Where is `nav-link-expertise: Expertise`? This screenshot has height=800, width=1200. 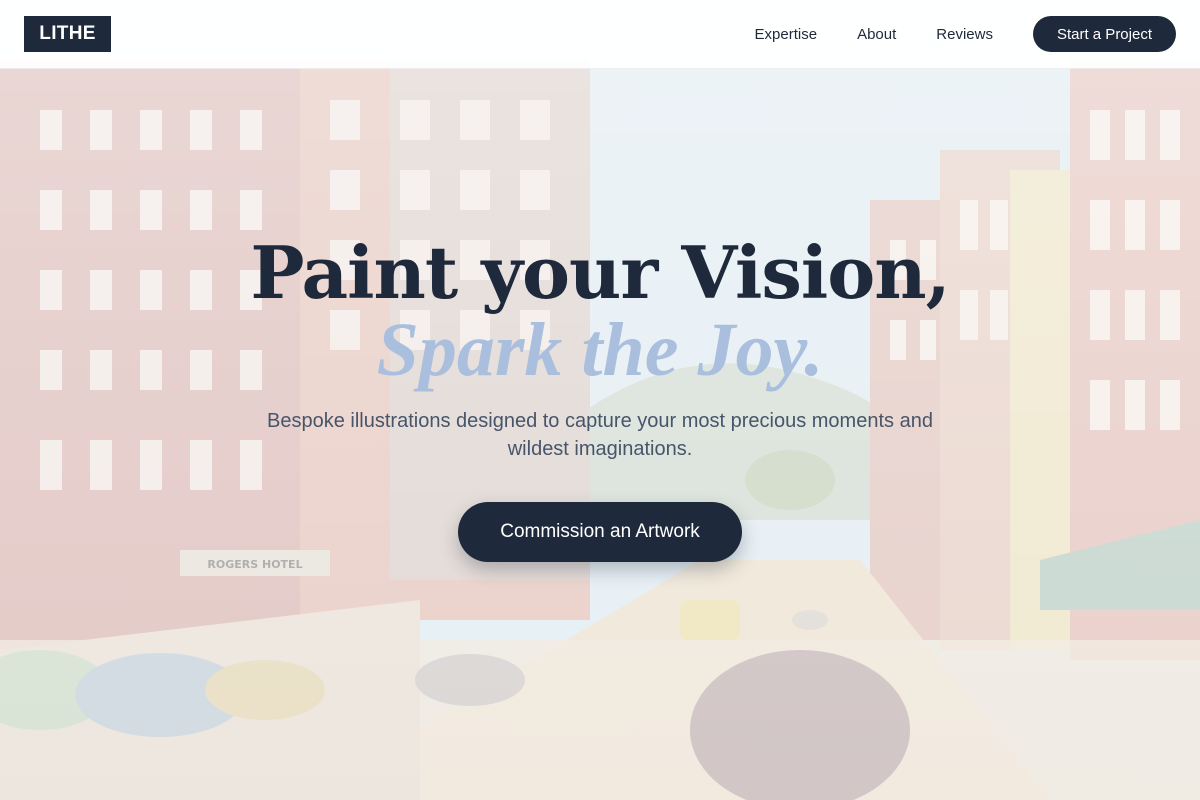 nav-link-expertise: Expertise is located at coordinates (786, 34).